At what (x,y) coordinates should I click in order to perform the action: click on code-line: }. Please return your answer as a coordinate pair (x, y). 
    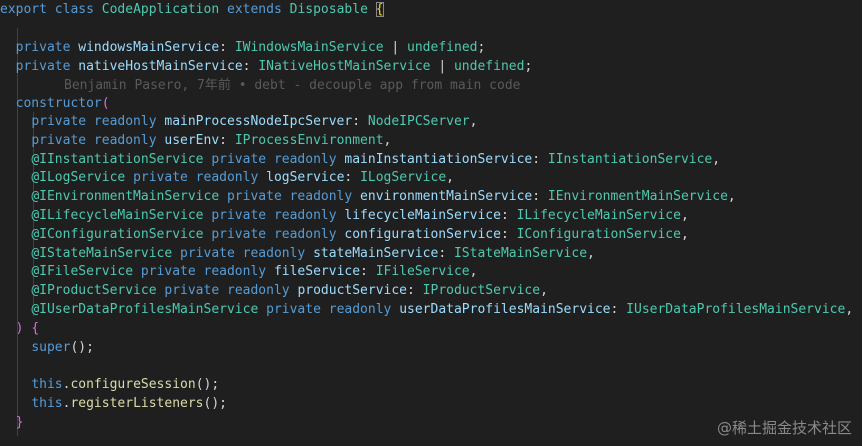
    Looking at the image, I should click on (19, 422).